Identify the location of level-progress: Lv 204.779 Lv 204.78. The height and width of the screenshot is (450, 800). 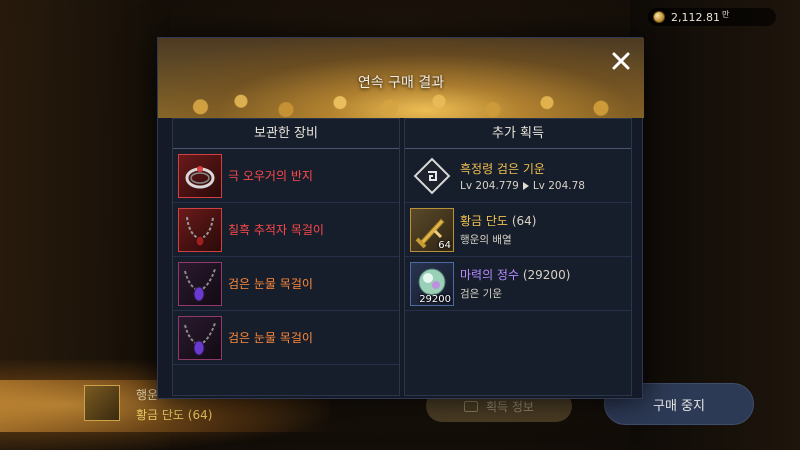
(522, 186).